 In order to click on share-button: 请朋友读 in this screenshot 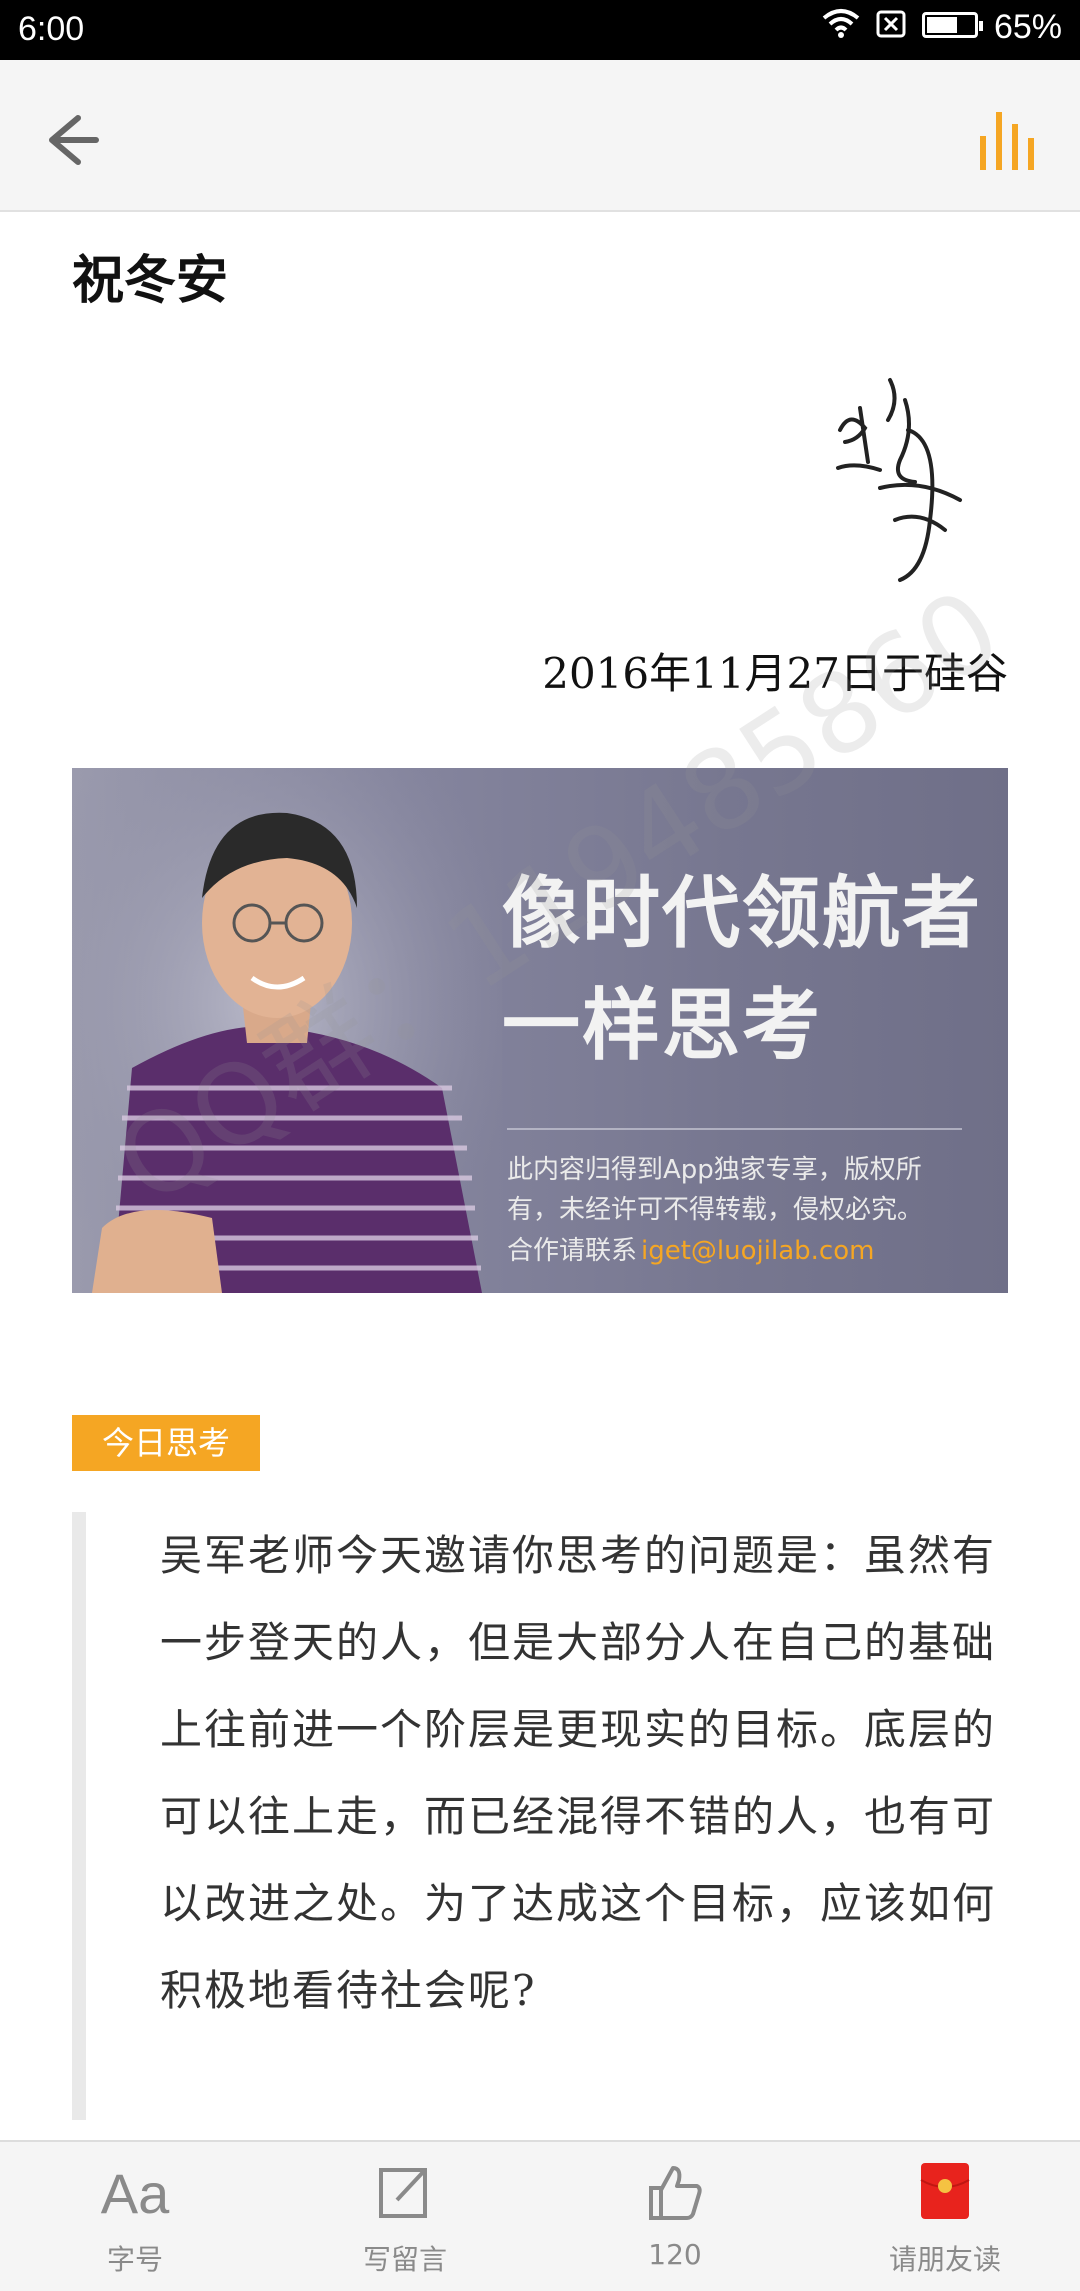, I will do `click(945, 2216)`.